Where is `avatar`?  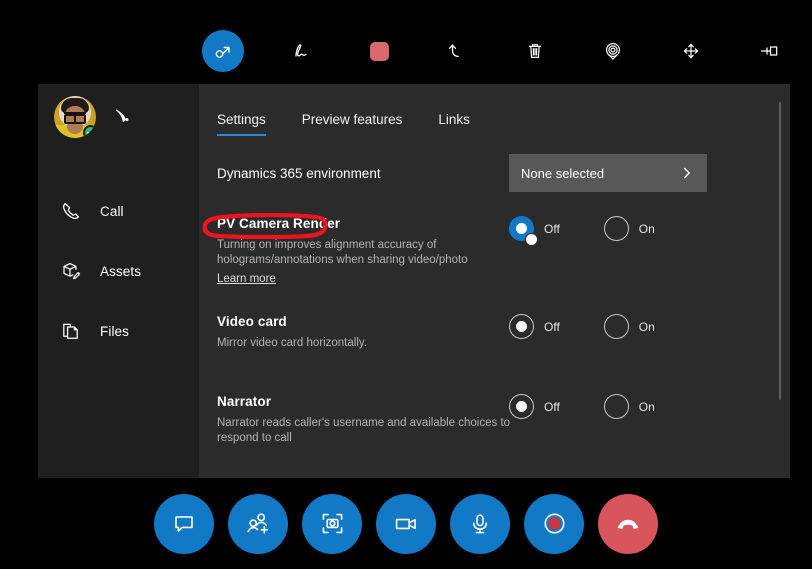
avatar is located at coordinates (75, 117).